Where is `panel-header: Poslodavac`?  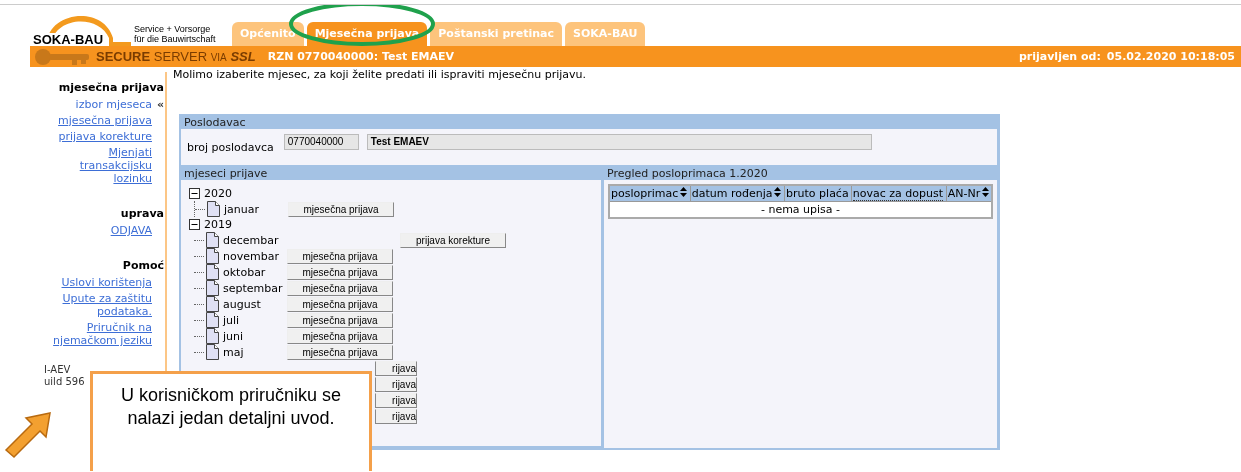 panel-header: Poslodavac is located at coordinates (215, 122).